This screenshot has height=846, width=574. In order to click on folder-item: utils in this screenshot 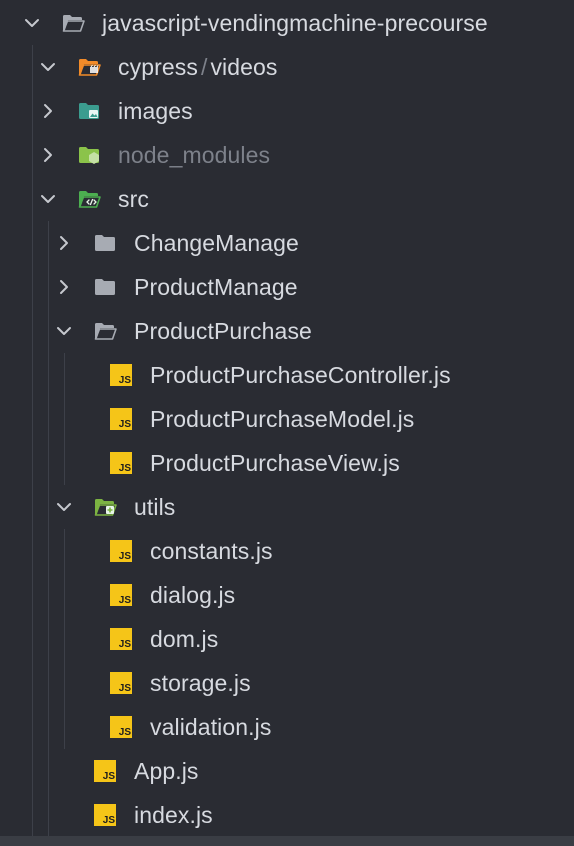, I will do `click(287, 507)`.